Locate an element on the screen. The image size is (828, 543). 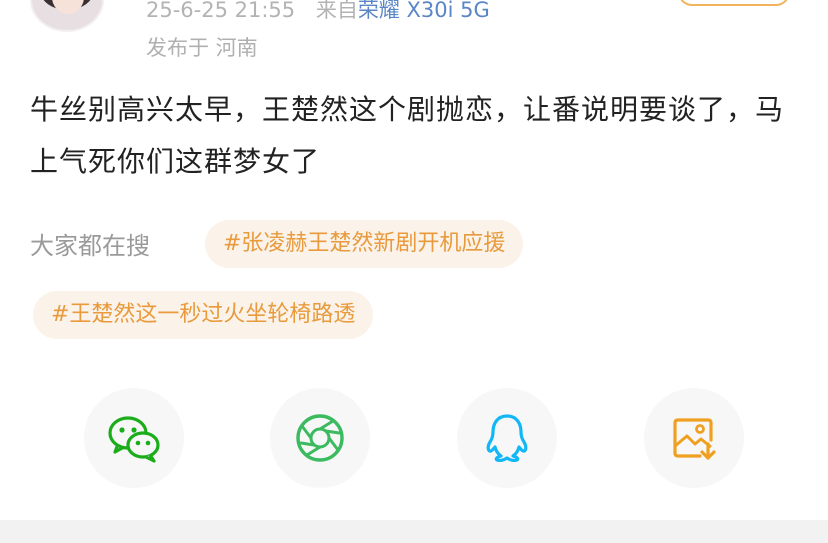
moments-icon is located at coordinates (320, 438).